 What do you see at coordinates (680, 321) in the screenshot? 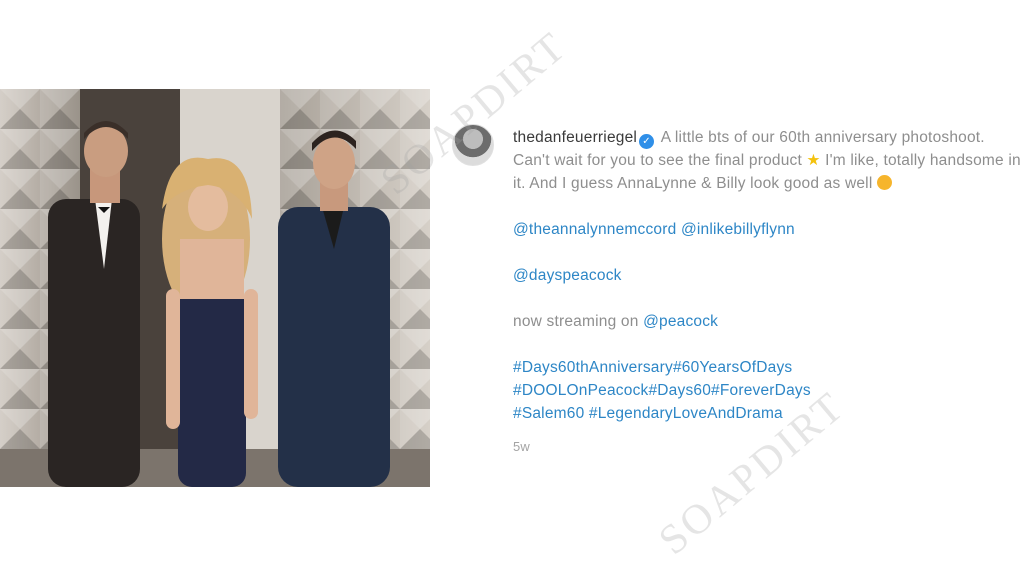
I see `mention-link-peacock: @peacock` at bounding box center [680, 321].